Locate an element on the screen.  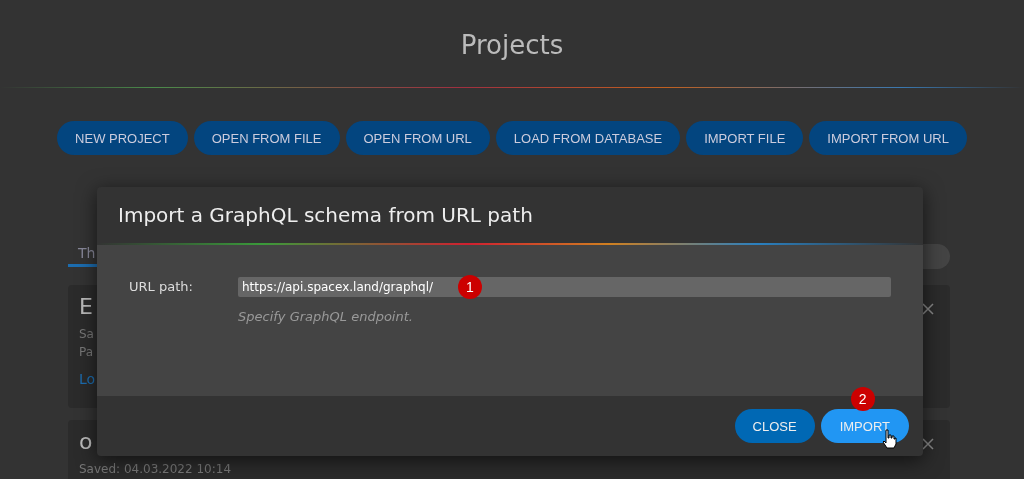
project-title: o is located at coordinates (86, 442).